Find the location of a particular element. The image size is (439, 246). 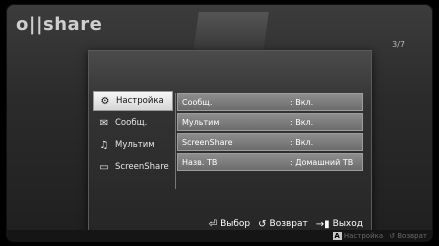

back-button: ↺ Возврат is located at coordinates (283, 224).